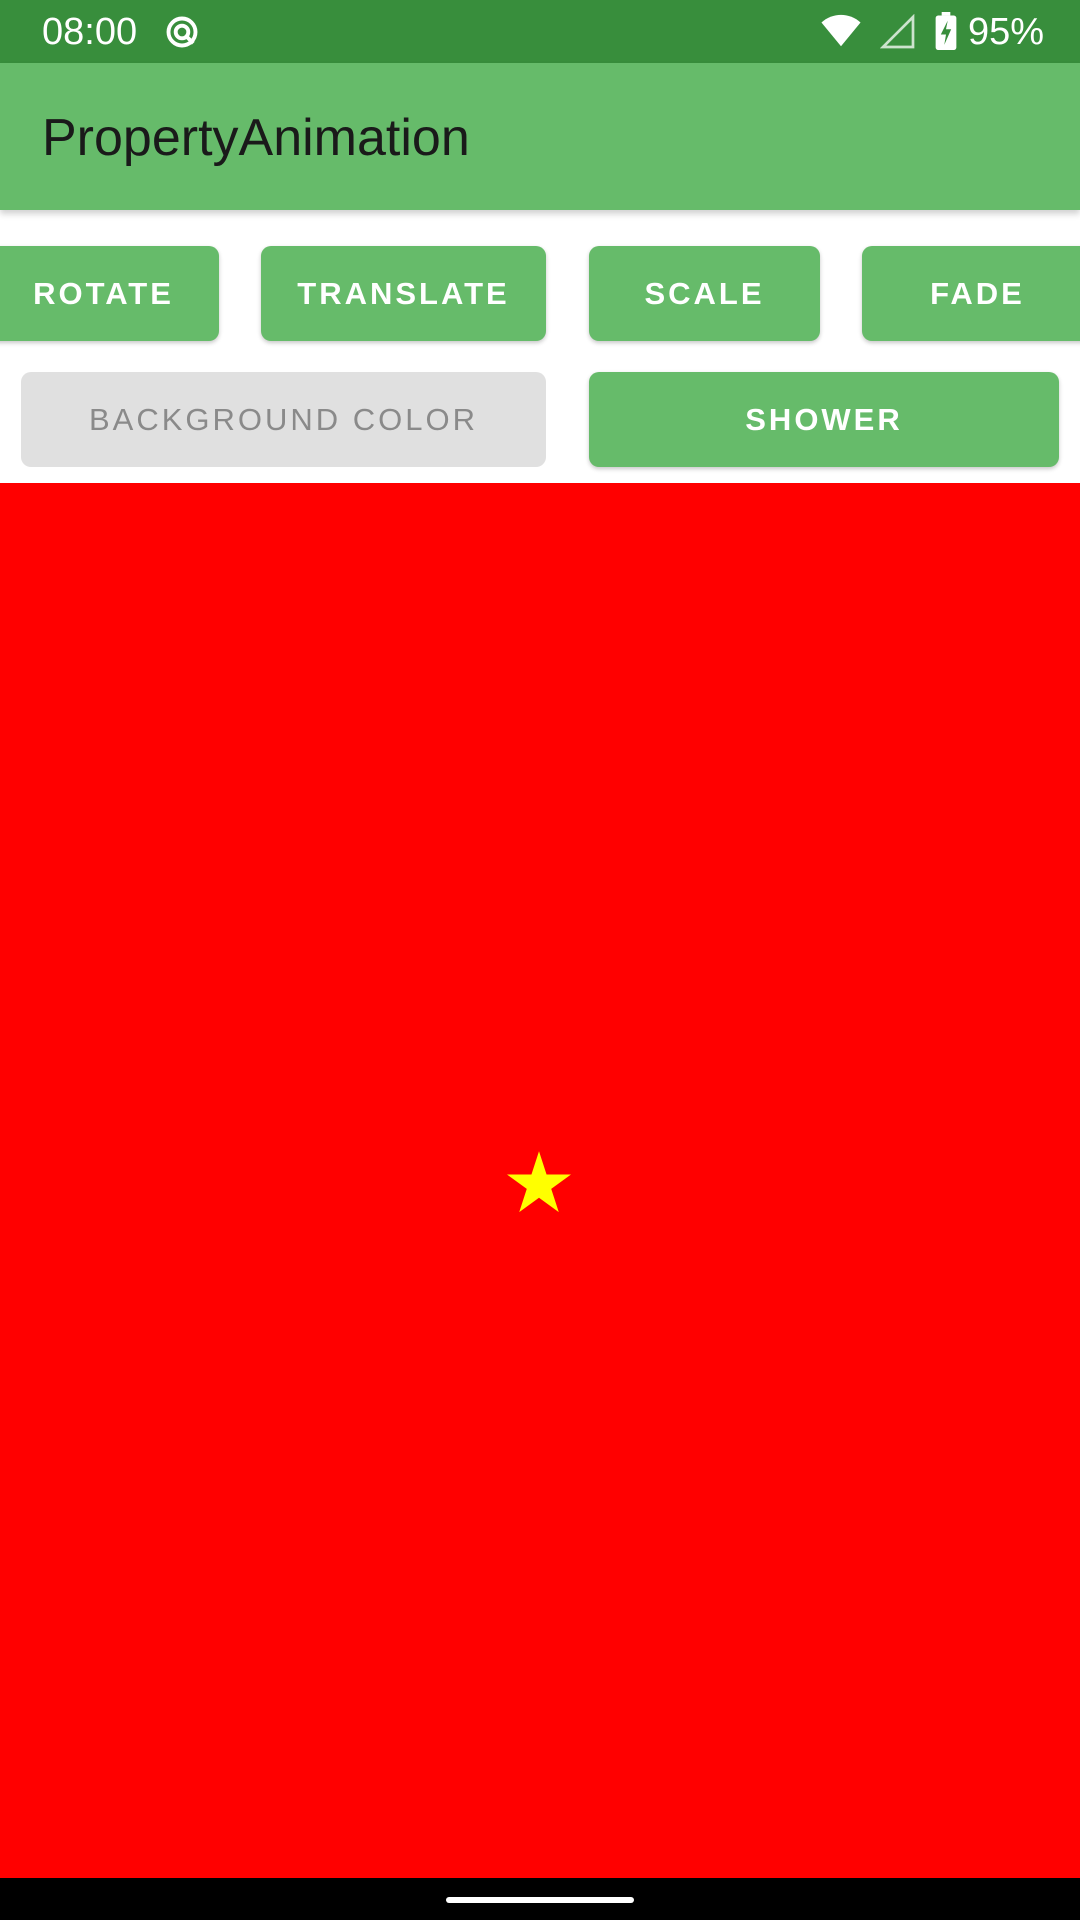  Describe the element at coordinates (539, 1182) in the screenshot. I see `star-icon` at that location.